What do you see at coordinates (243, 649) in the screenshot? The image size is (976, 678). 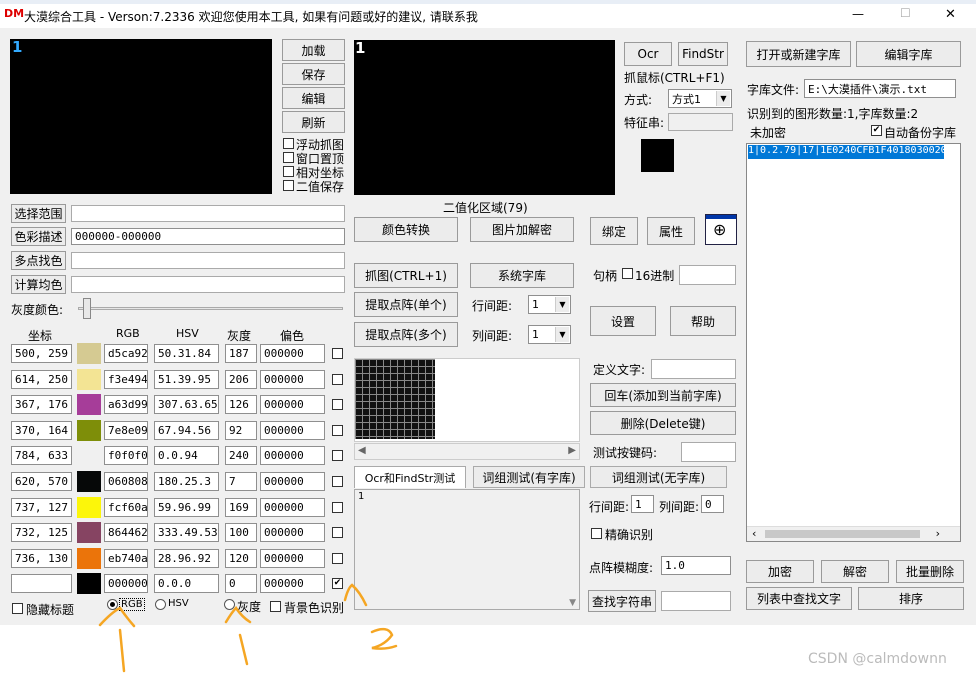 I see `arrow-2-shaft` at bounding box center [243, 649].